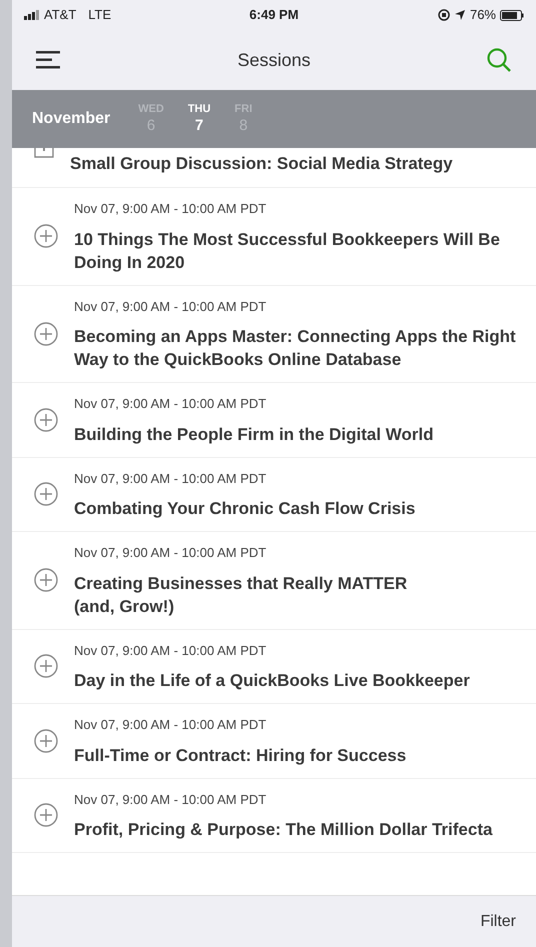  What do you see at coordinates (483, 15) in the screenshot?
I see `battery-percent: 76%` at bounding box center [483, 15].